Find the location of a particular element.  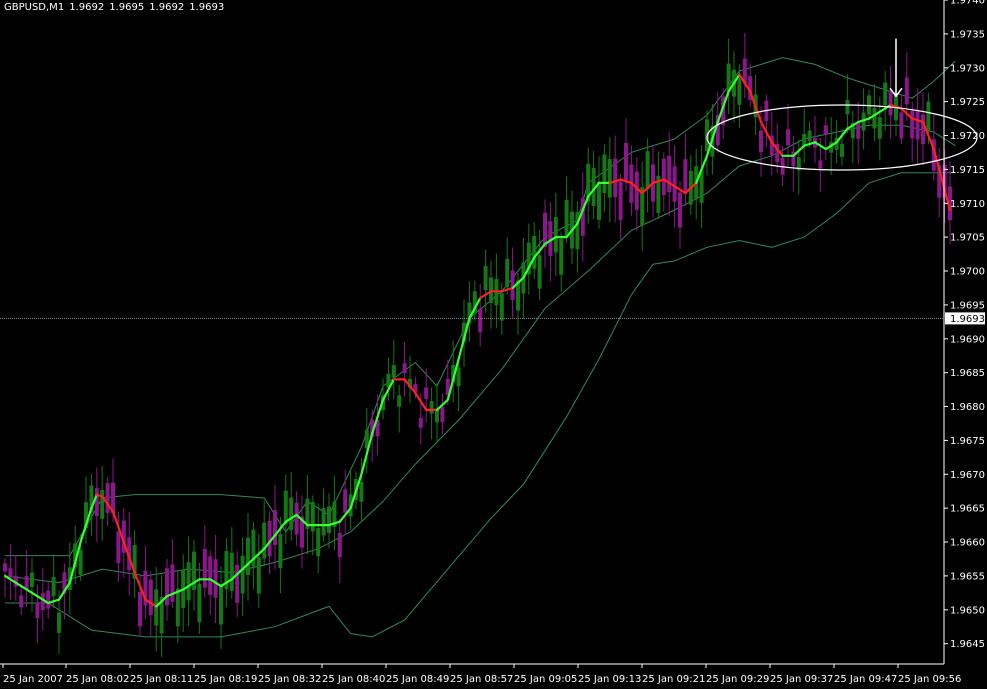

y-tick-label: 1.9720 is located at coordinates (967, 136).